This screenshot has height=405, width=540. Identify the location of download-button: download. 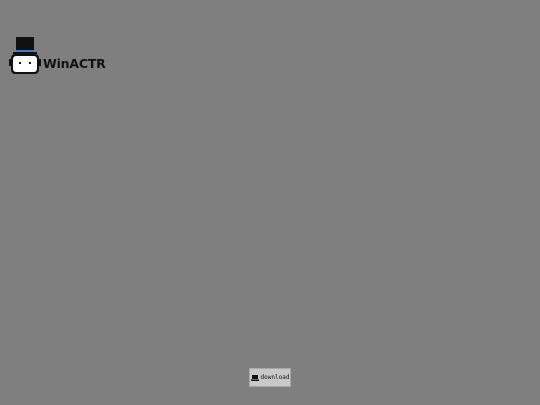
(270, 377).